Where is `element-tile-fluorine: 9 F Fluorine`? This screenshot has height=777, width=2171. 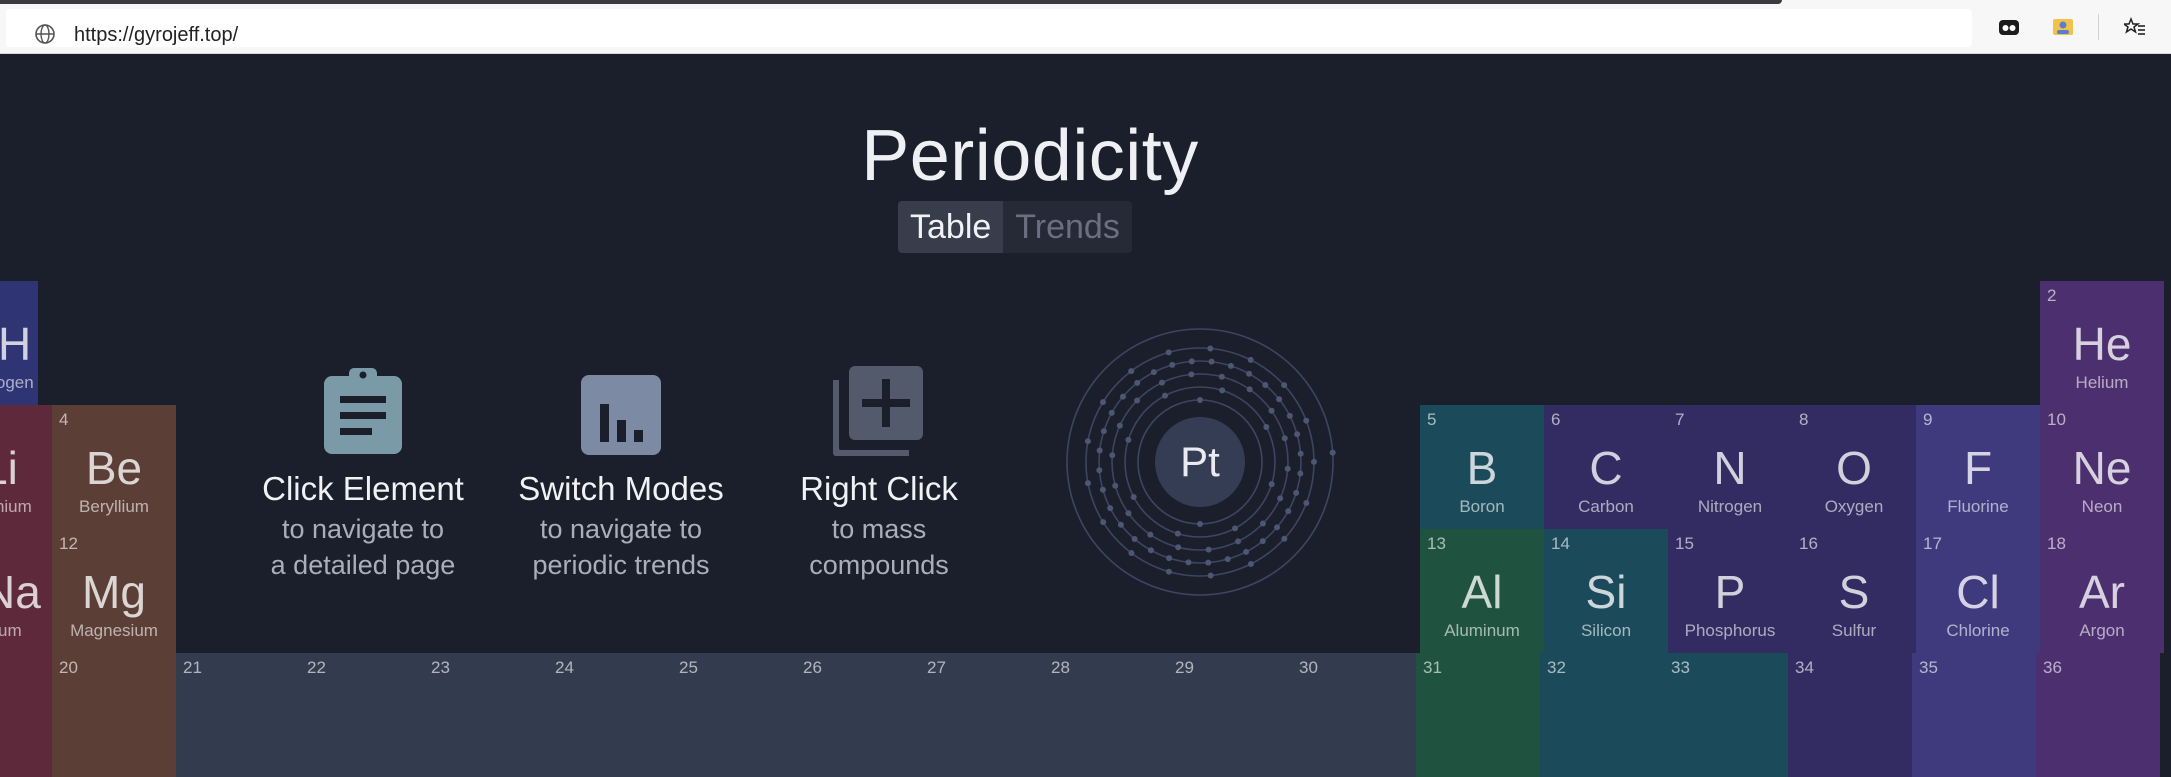
element-tile-fluorine: 9 F Fluorine is located at coordinates (1978, 467).